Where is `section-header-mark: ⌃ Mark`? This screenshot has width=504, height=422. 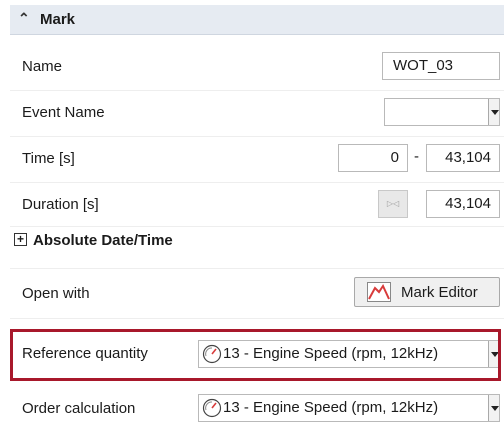 section-header-mark: ⌃ Mark is located at coordinates (257, 20).